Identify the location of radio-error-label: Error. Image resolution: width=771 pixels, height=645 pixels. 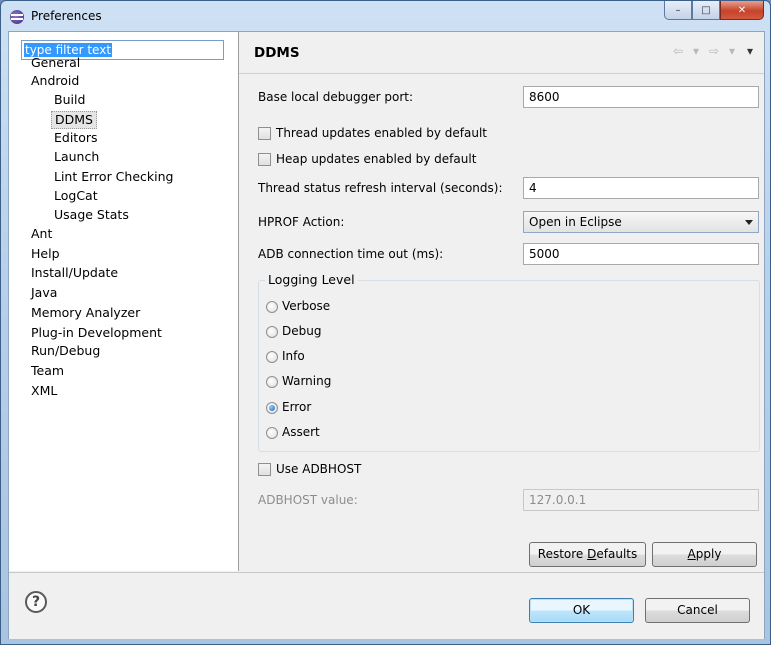
(297, 407).